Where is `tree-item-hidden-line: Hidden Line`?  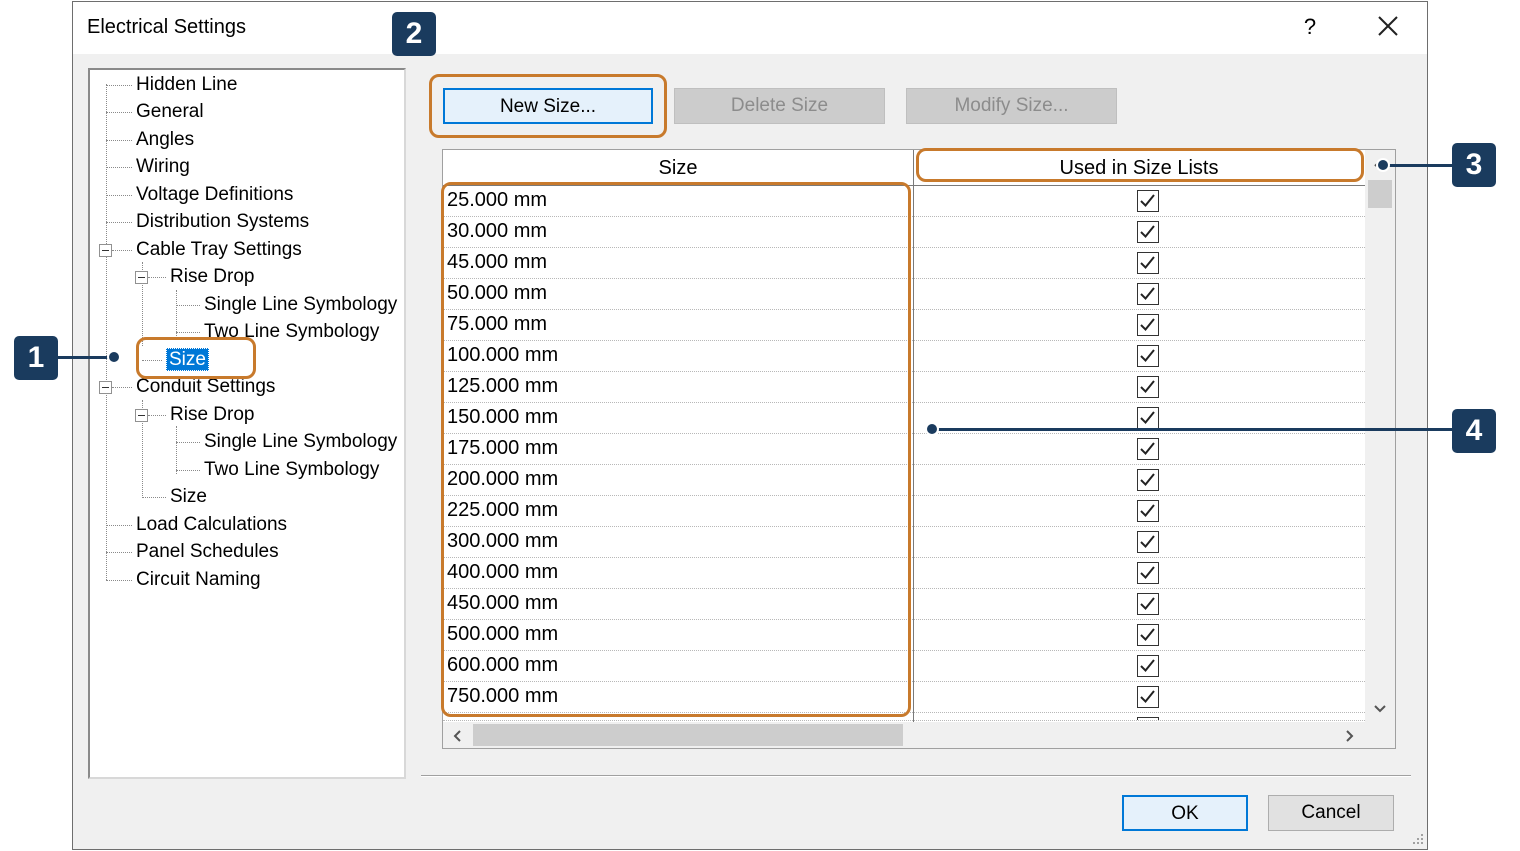 tree-item-hidden-line: Hidden Line is located at coordinates (186, 85).